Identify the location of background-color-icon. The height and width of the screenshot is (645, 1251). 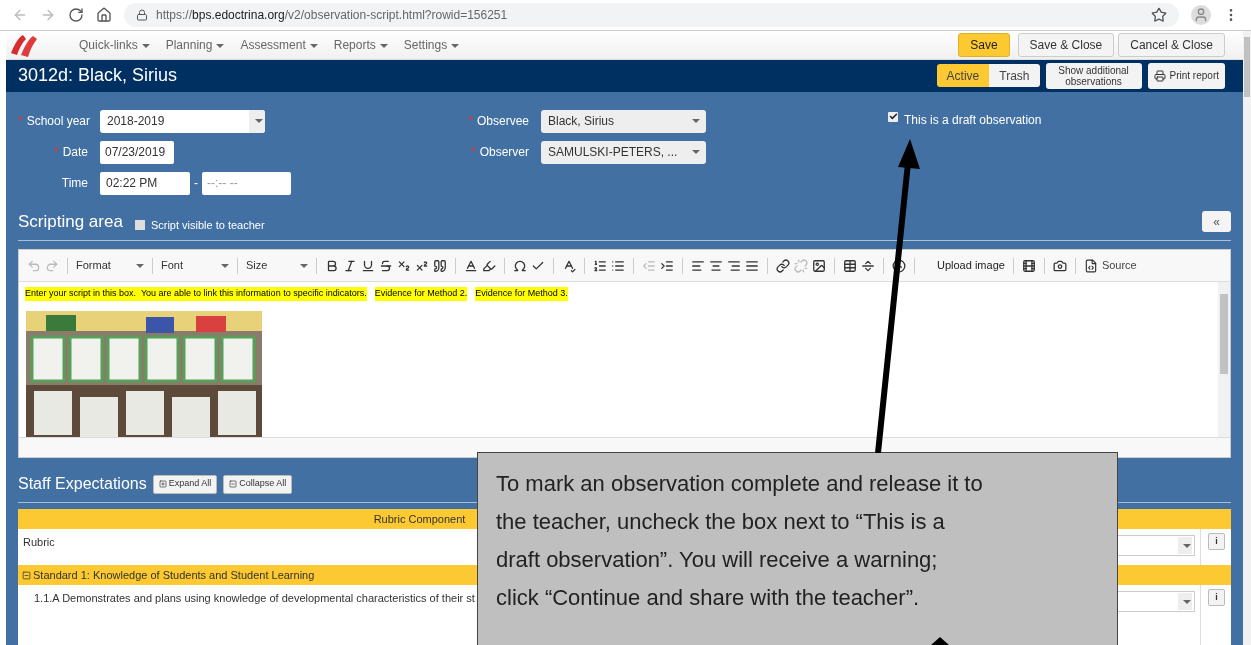
(489, 265).